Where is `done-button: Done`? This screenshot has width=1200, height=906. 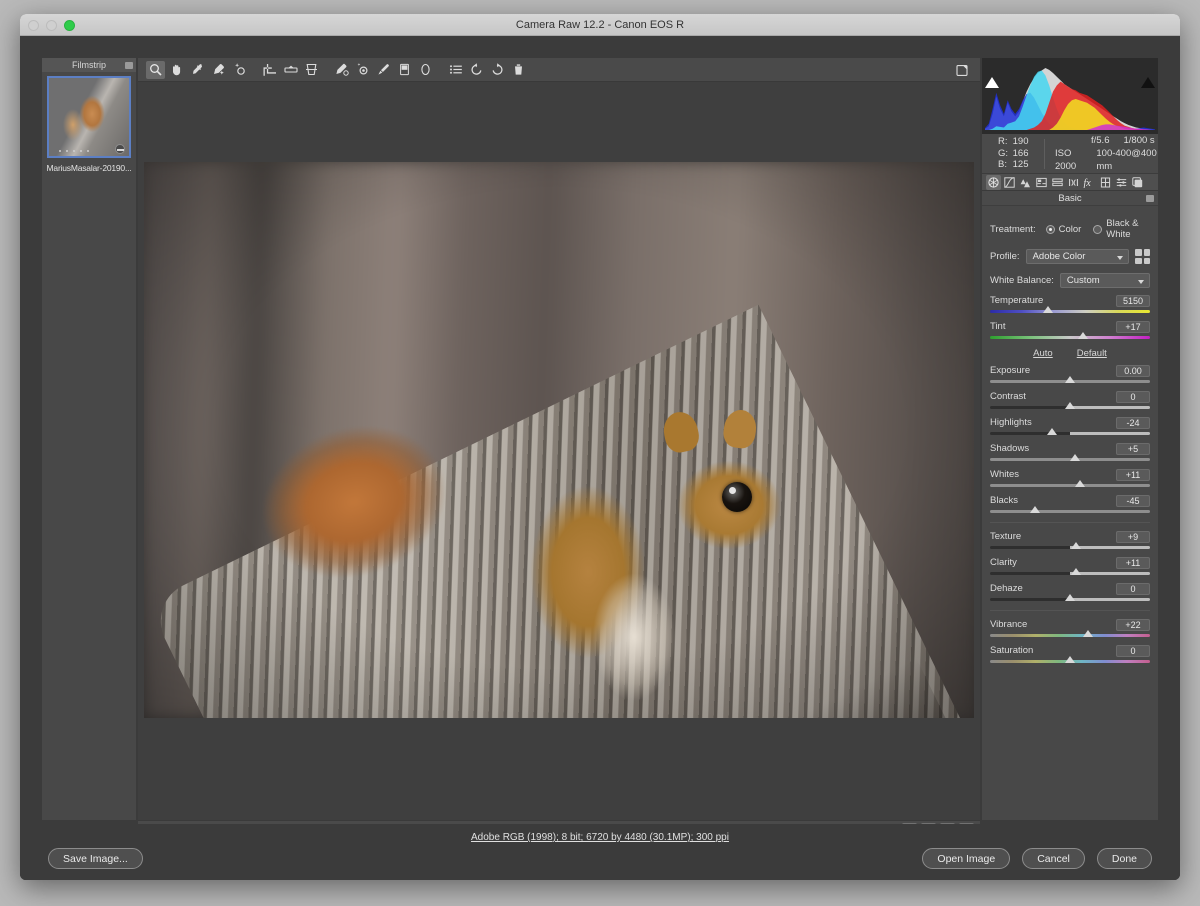
done-button: Done is located at coordinates (1124, 858).